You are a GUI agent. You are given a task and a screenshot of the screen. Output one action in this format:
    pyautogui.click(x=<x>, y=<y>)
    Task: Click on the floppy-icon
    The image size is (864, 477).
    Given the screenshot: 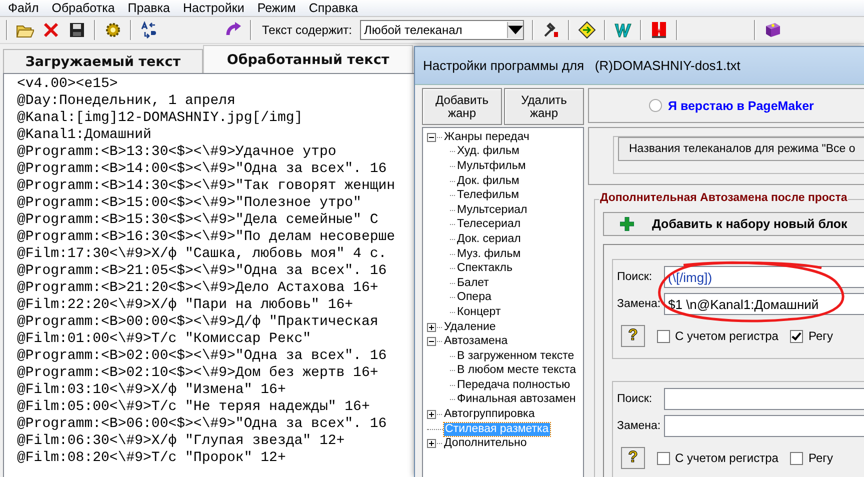 What is the action you would take?
    pyautogui.click(x=77, y=30)
    